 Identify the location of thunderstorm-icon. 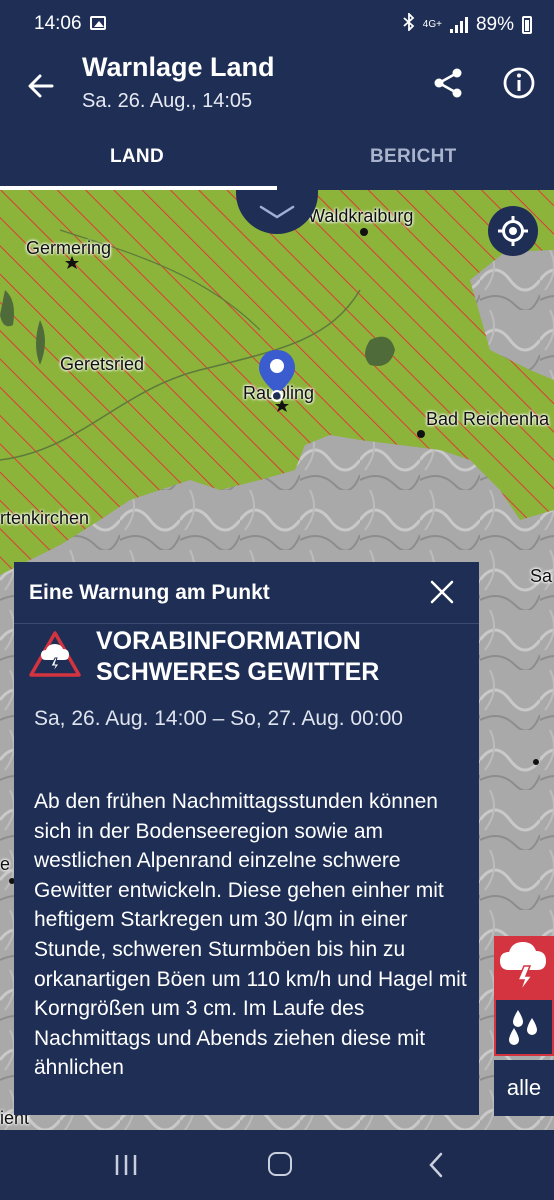
(523, 967).